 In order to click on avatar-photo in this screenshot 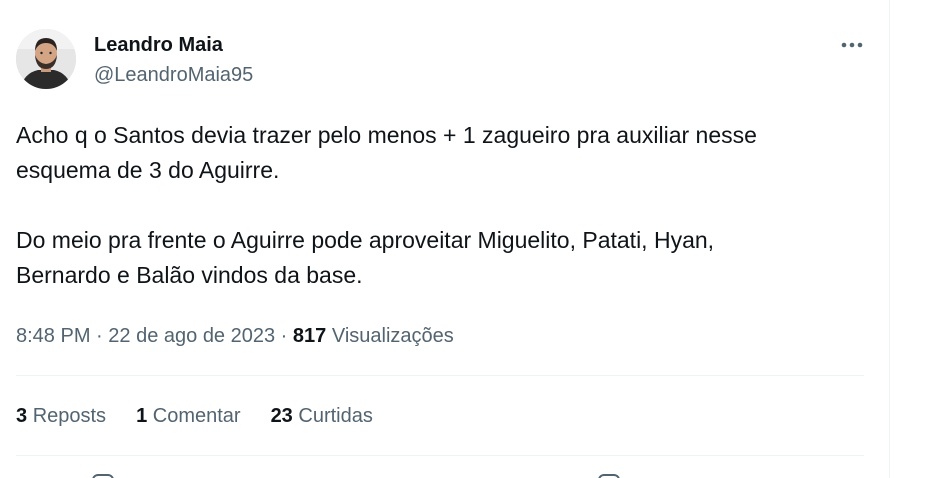, I will do `click(46, 59)`.